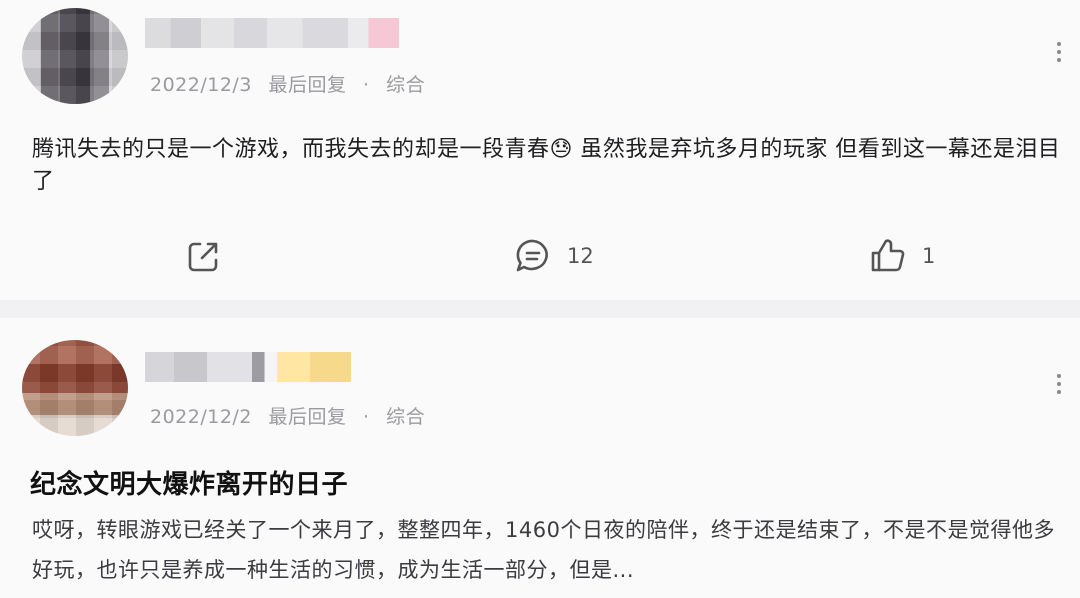  What do you see at coordinates (201, 85) in the screenshot?
I see `post-date: 2022/12/3` at bounding box center [201, 85].